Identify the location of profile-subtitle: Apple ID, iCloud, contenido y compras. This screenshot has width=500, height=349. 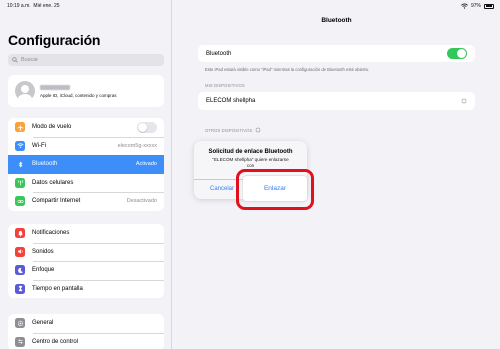
(78, 95).